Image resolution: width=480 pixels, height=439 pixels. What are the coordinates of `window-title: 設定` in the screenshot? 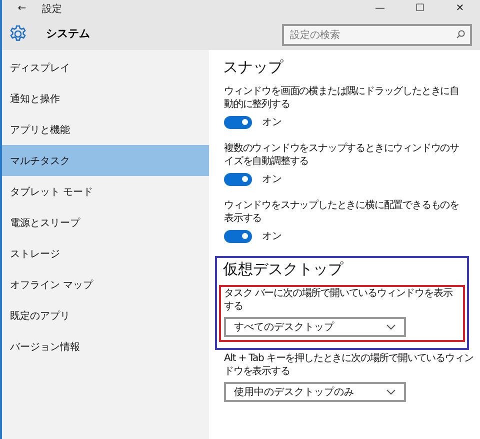 It's located at (52, 9).